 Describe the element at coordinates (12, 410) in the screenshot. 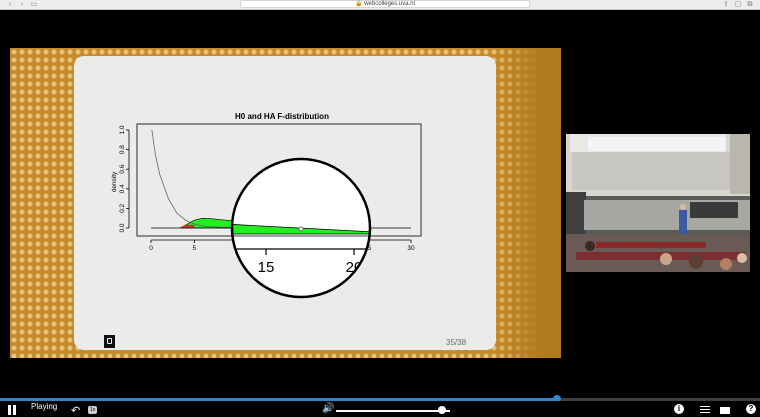

I see `pause-icon` at that location.